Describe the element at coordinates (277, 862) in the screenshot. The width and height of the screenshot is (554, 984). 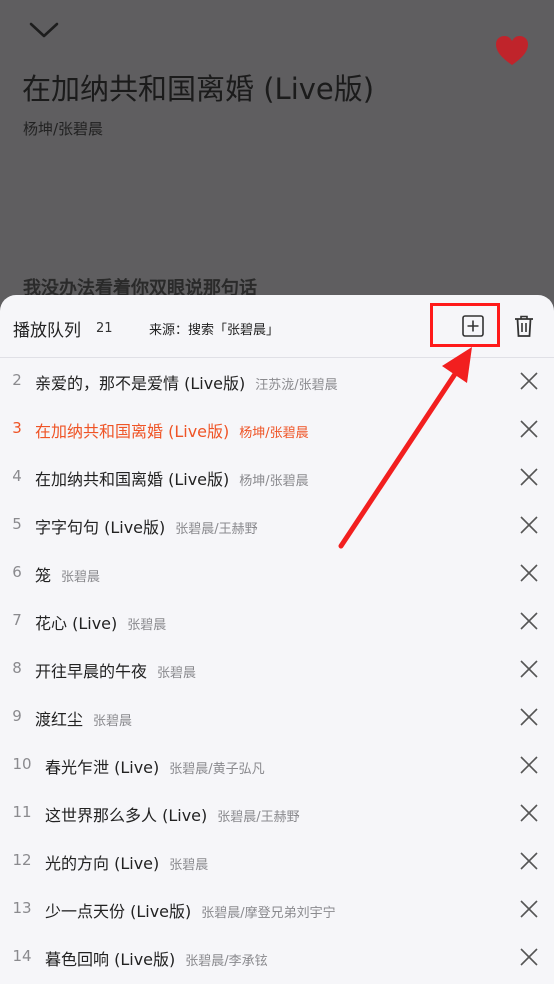
I see `queue-item: 12 光的方向 (Live) 张碧晨` at that location.